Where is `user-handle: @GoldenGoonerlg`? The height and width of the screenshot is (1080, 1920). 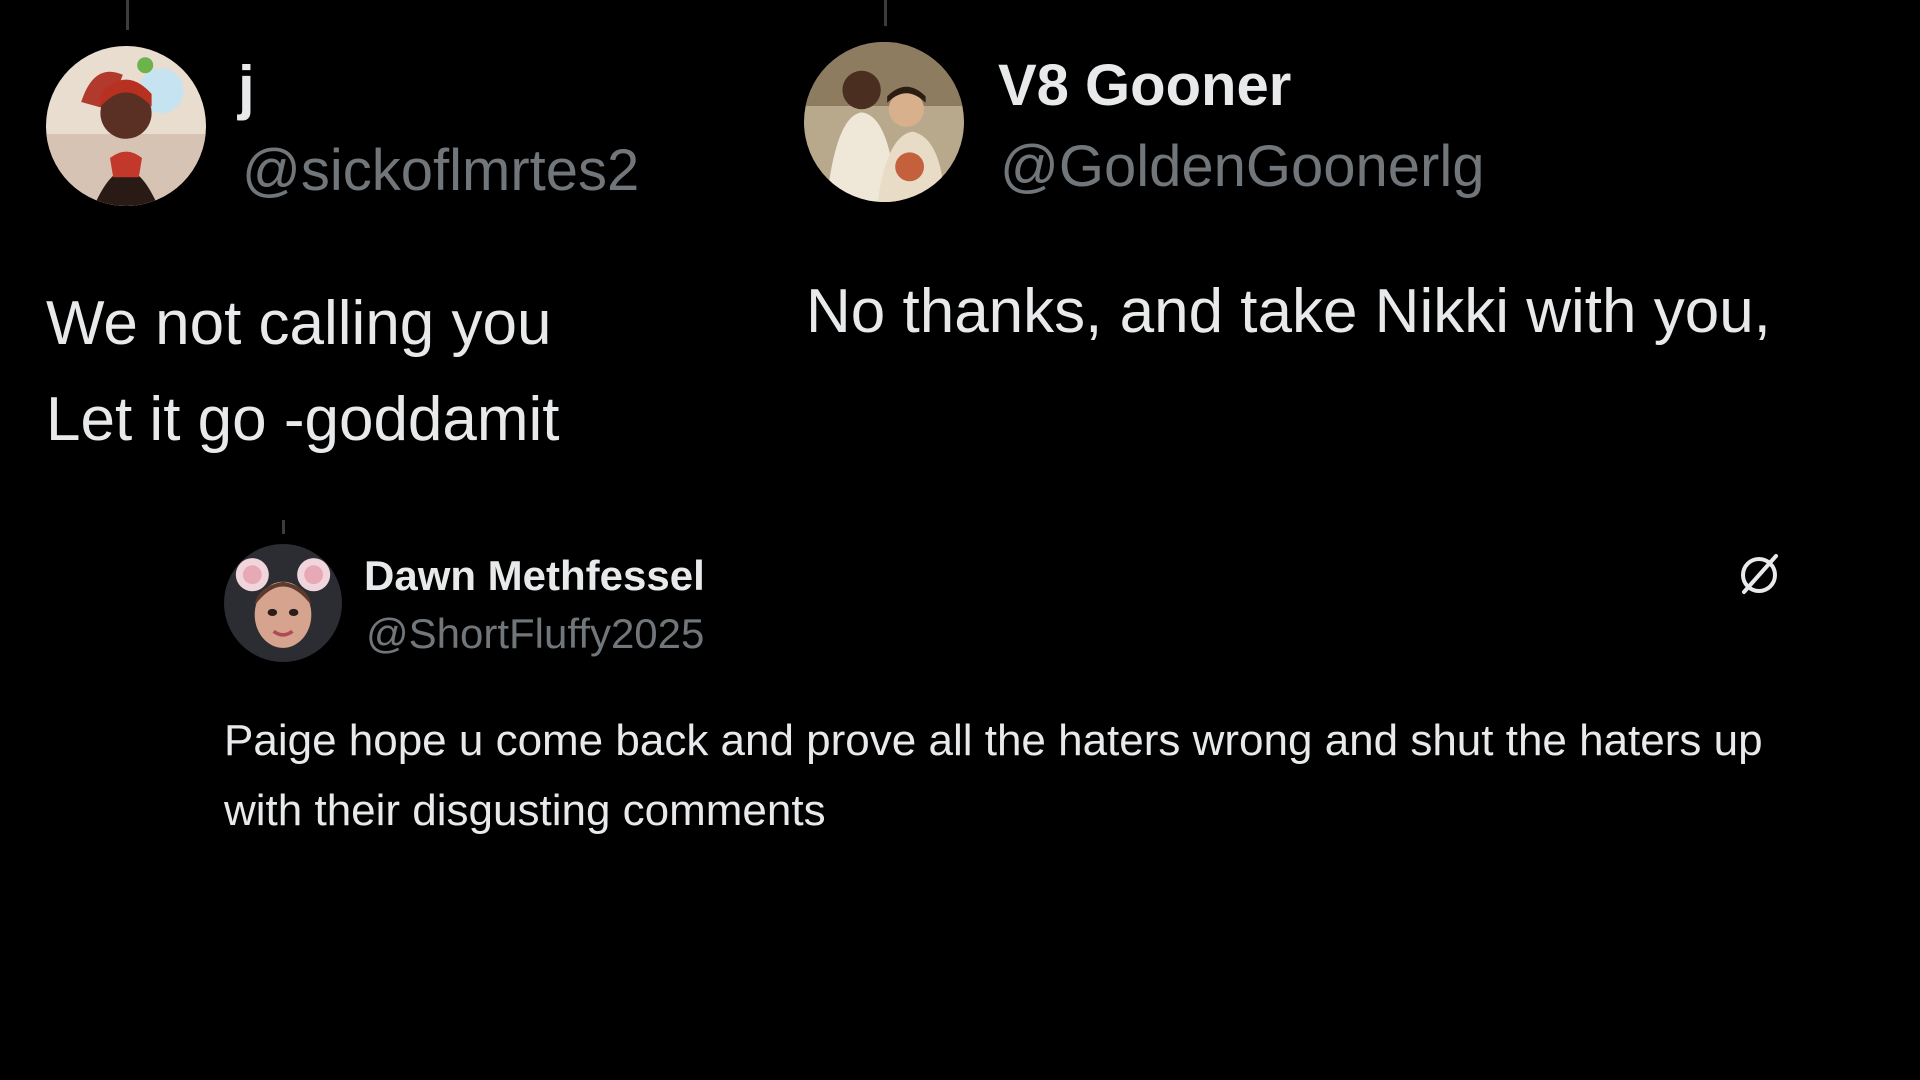 user-handle: @GoldenGoonerlg is located at coordinates (1242, 167).